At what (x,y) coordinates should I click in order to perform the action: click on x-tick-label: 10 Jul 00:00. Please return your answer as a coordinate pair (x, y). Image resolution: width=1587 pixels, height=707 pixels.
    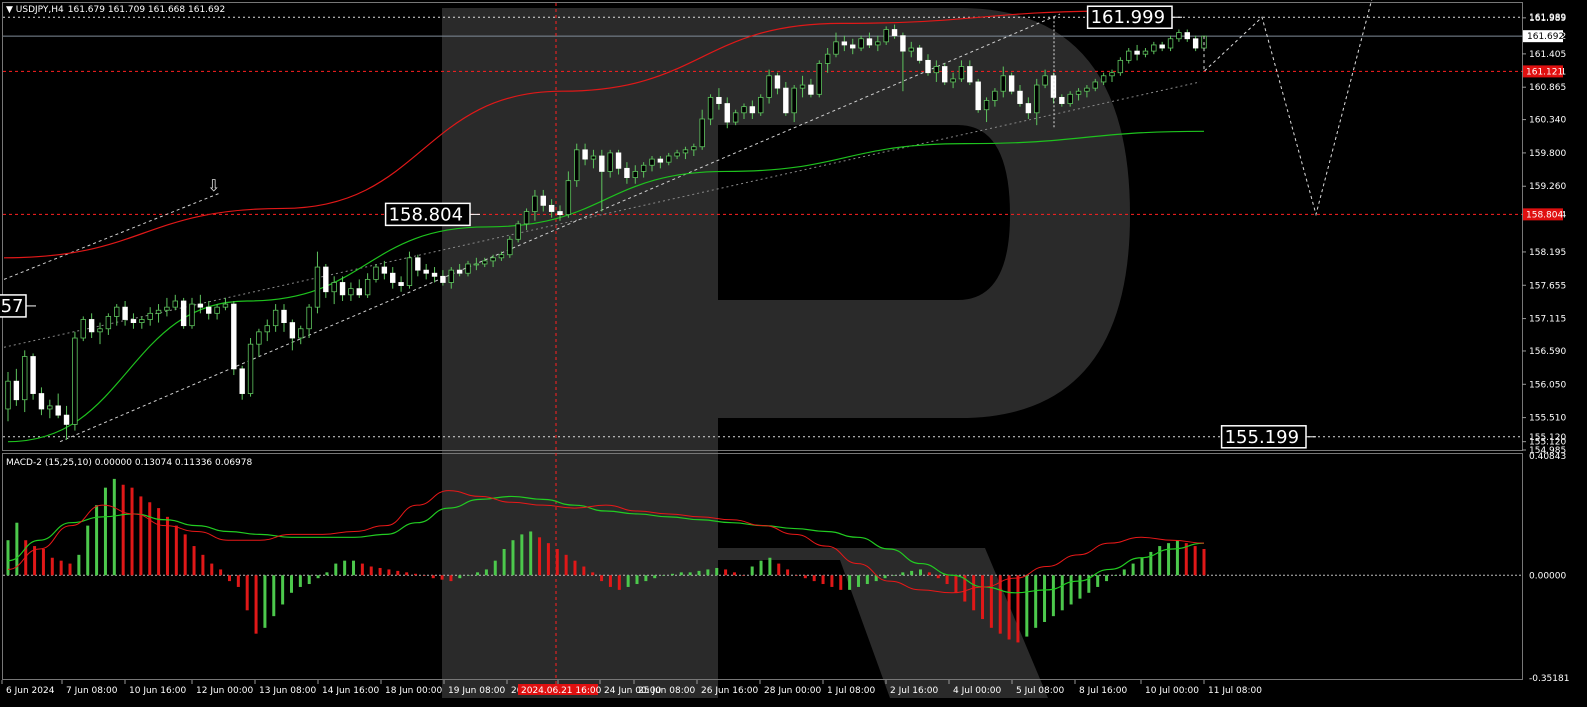
    Looking at the image, I should click on (1172, 691).